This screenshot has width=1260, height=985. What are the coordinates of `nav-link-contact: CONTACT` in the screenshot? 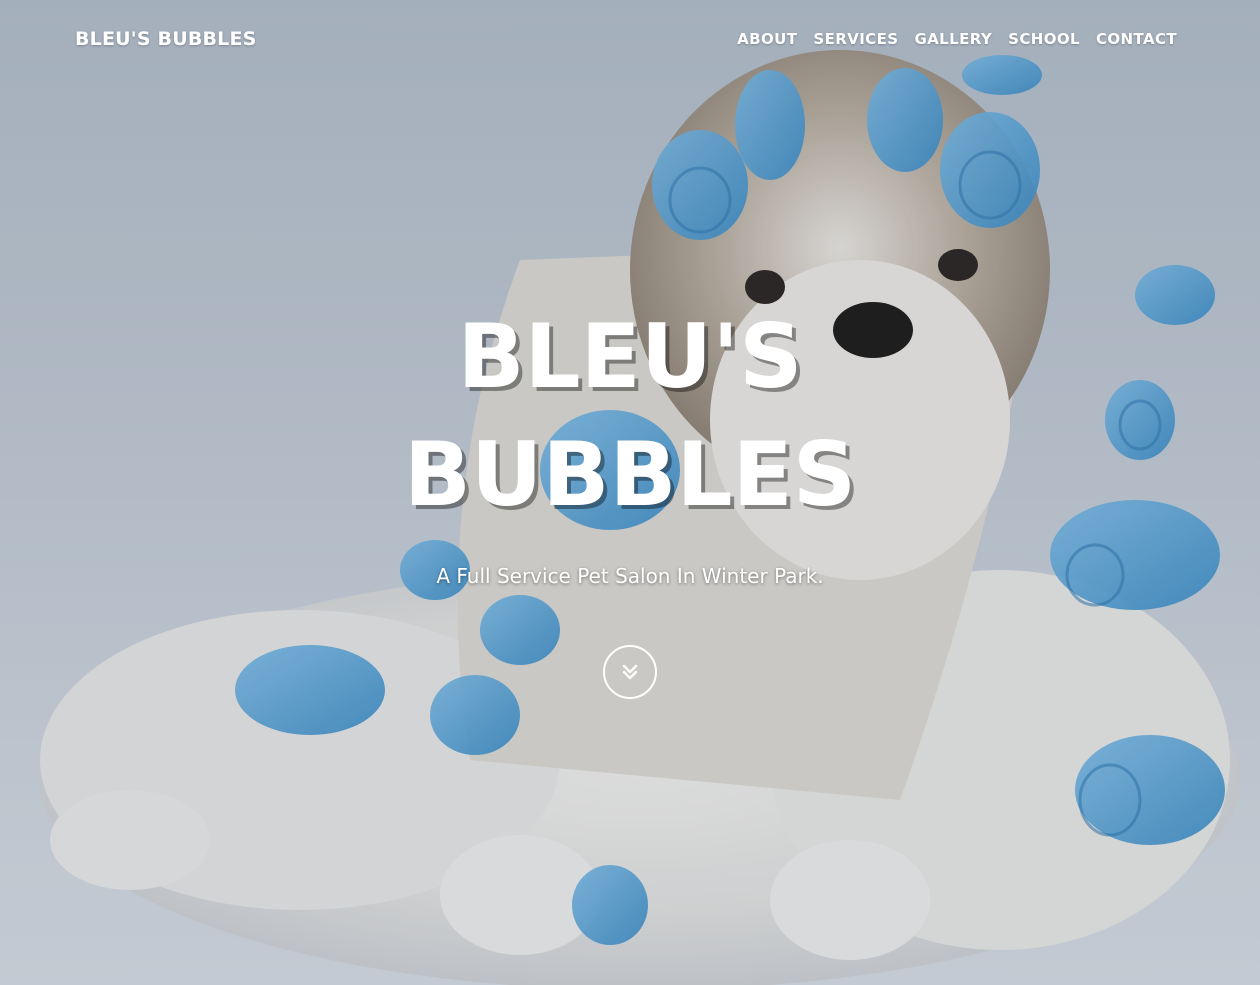 It's located at (1136, 39).